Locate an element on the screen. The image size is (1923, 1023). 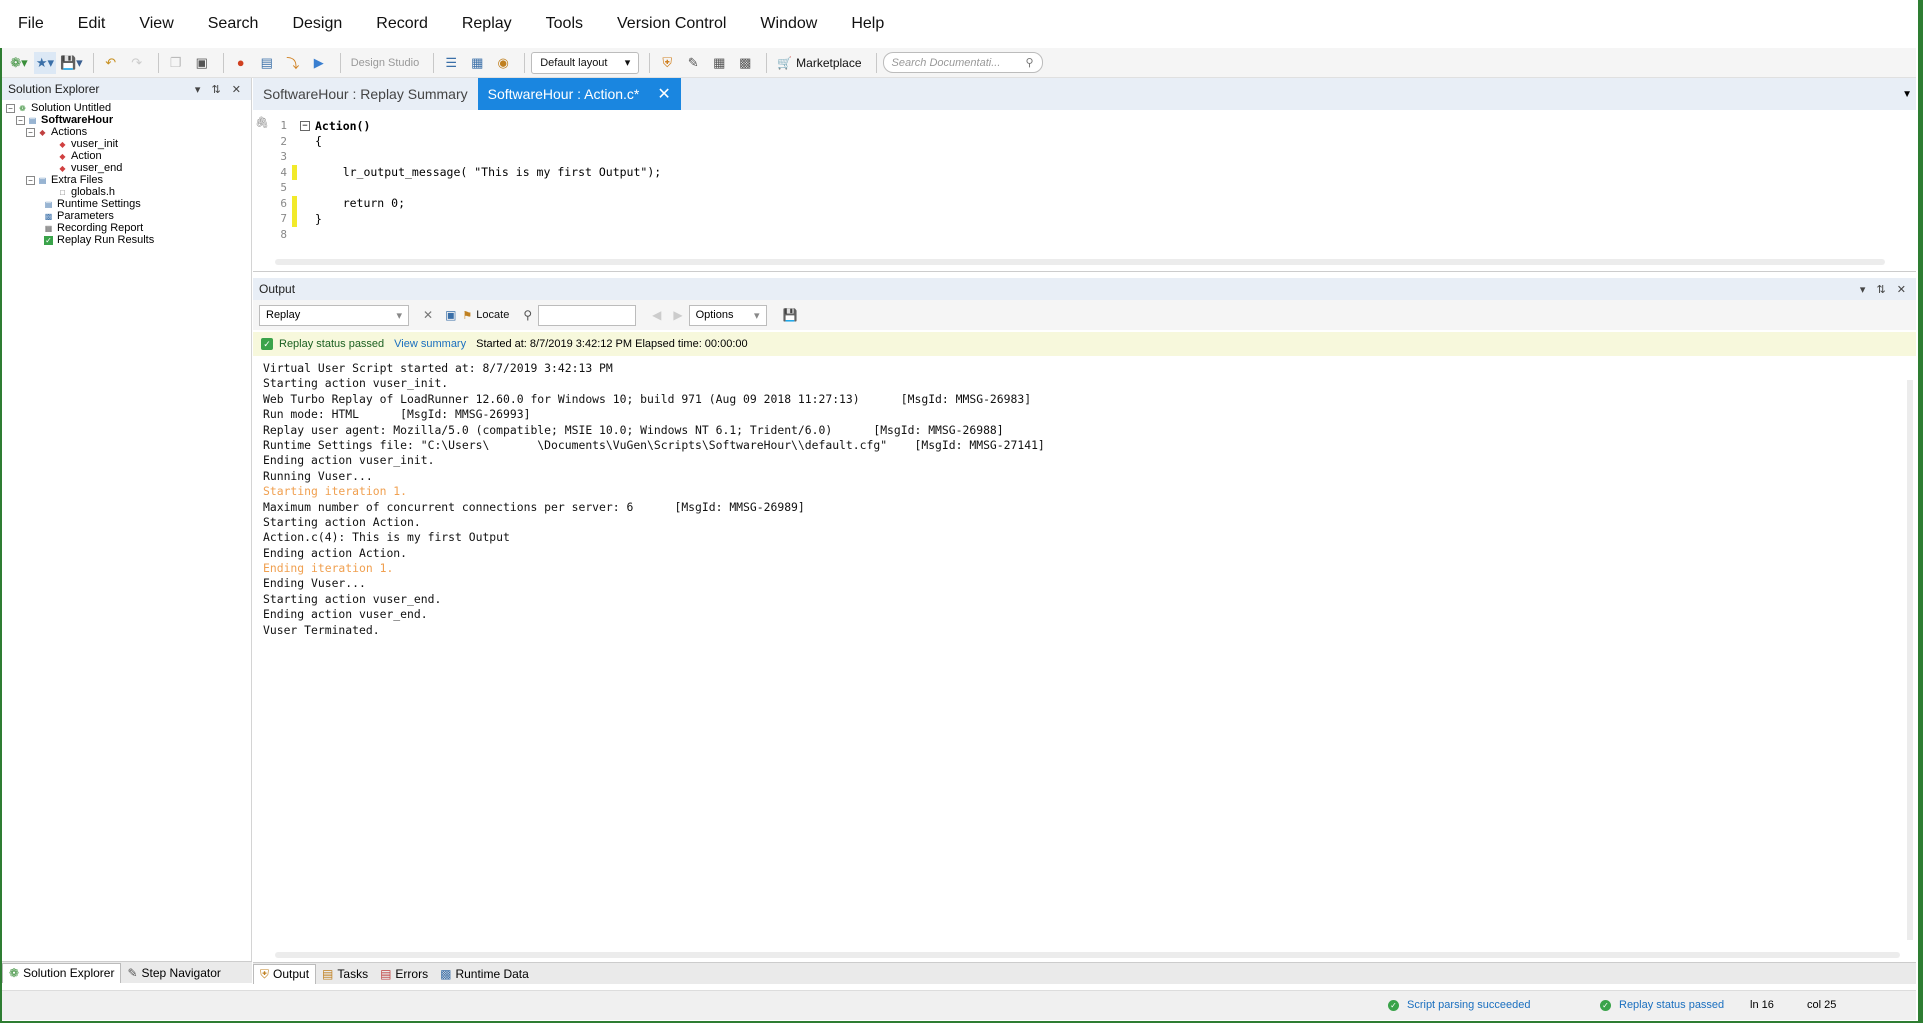
tree-node-recording-report: ▦ Recording Report is located at coordinates (126, 228).